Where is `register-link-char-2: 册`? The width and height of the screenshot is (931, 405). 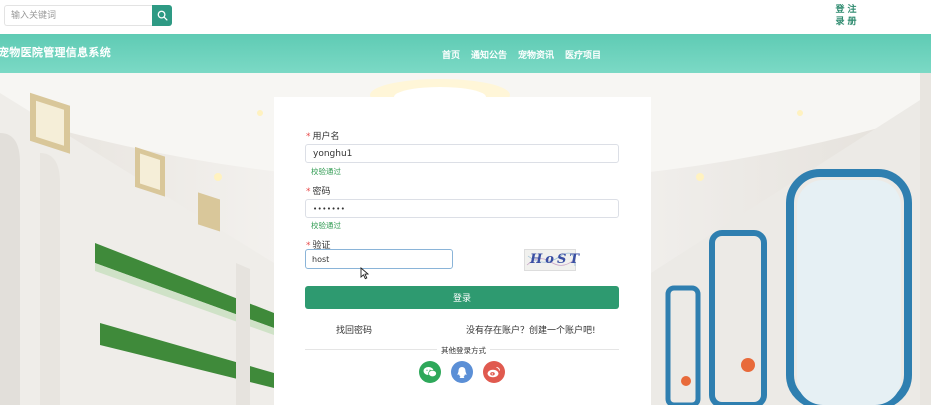
register-link-char-2: 册 is located at coordinates (852, 22).